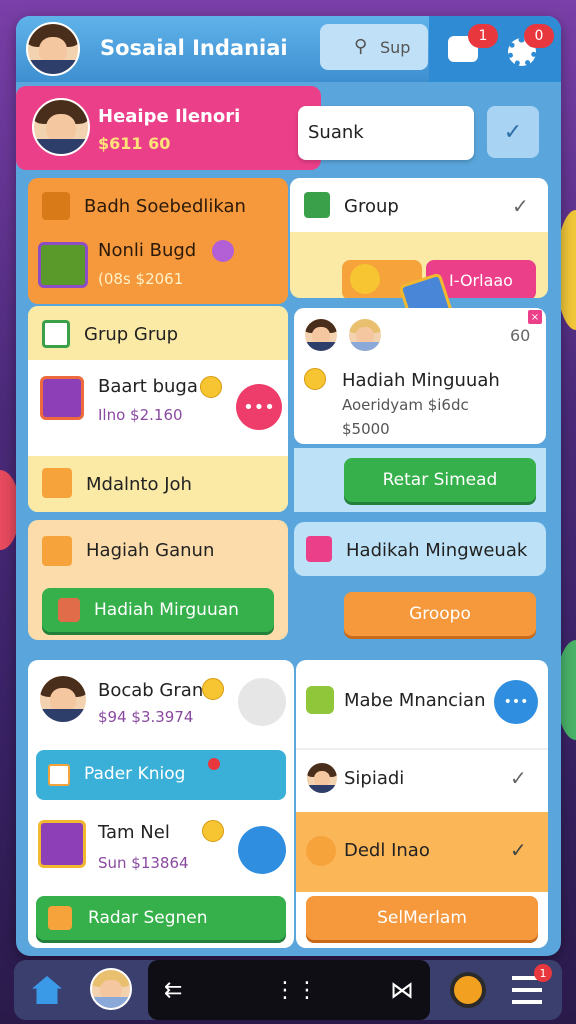  I want to click on row3-name: Dedl Inao, so click(387, 850).